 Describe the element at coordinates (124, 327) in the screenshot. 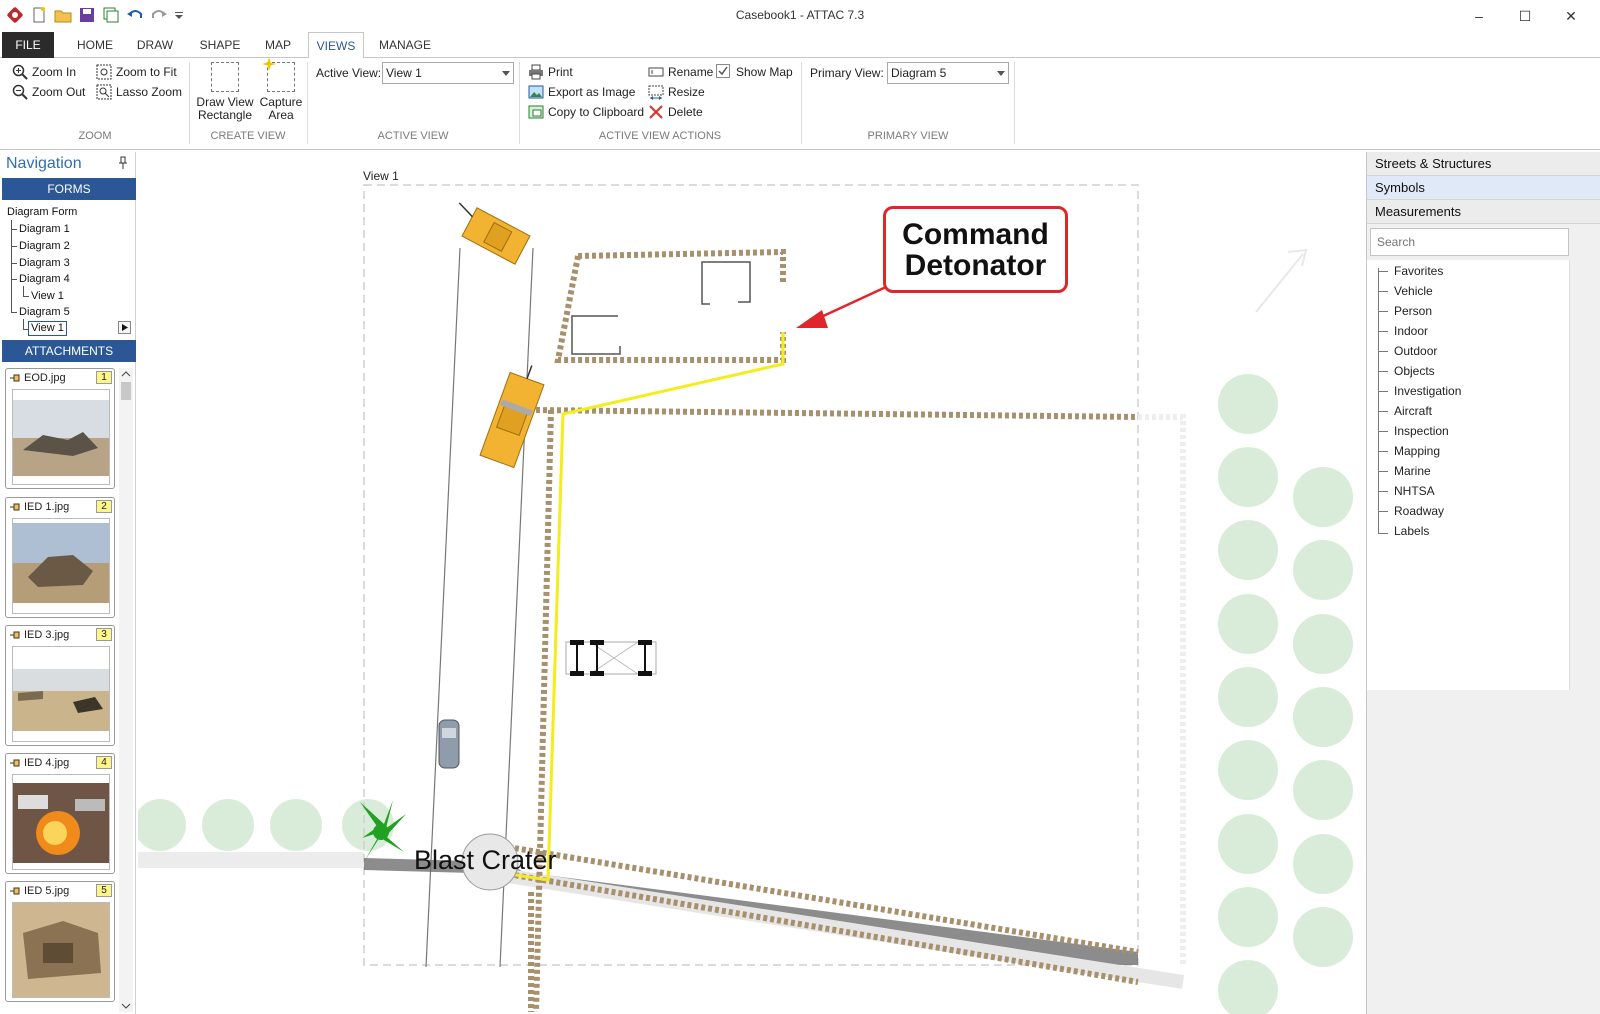

I see `expand-arrow-icon` at that location.